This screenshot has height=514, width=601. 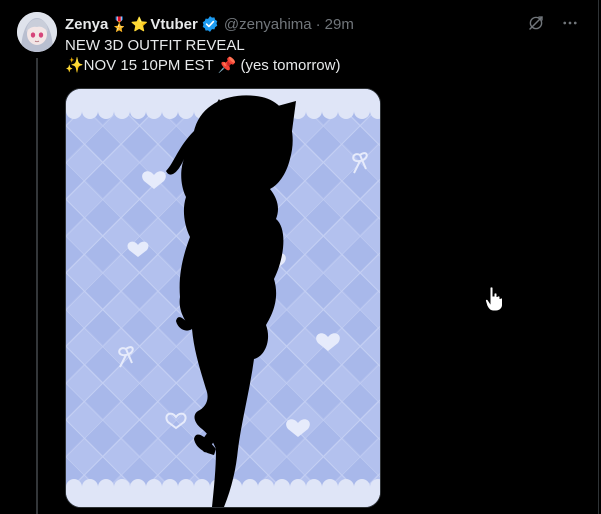 What do you see at coordinates (493, 299) in the screenshot?
I see `hand-cursor-icon` at bounding box center [493, 299].